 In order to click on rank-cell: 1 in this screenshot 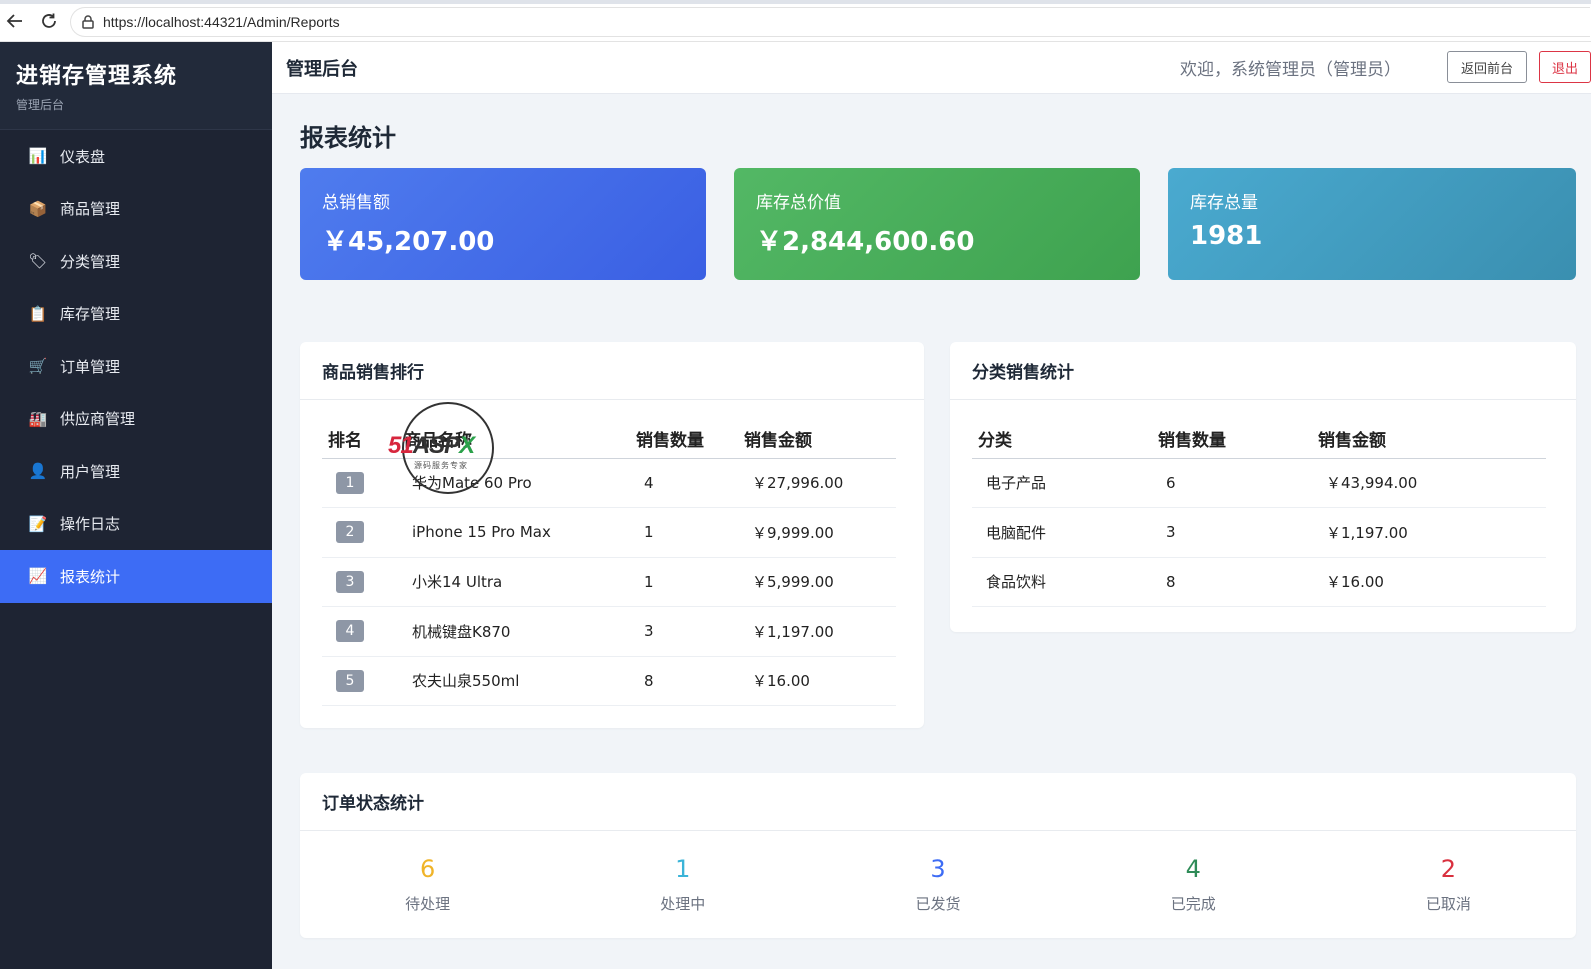, I will do `click(360, 483)`.